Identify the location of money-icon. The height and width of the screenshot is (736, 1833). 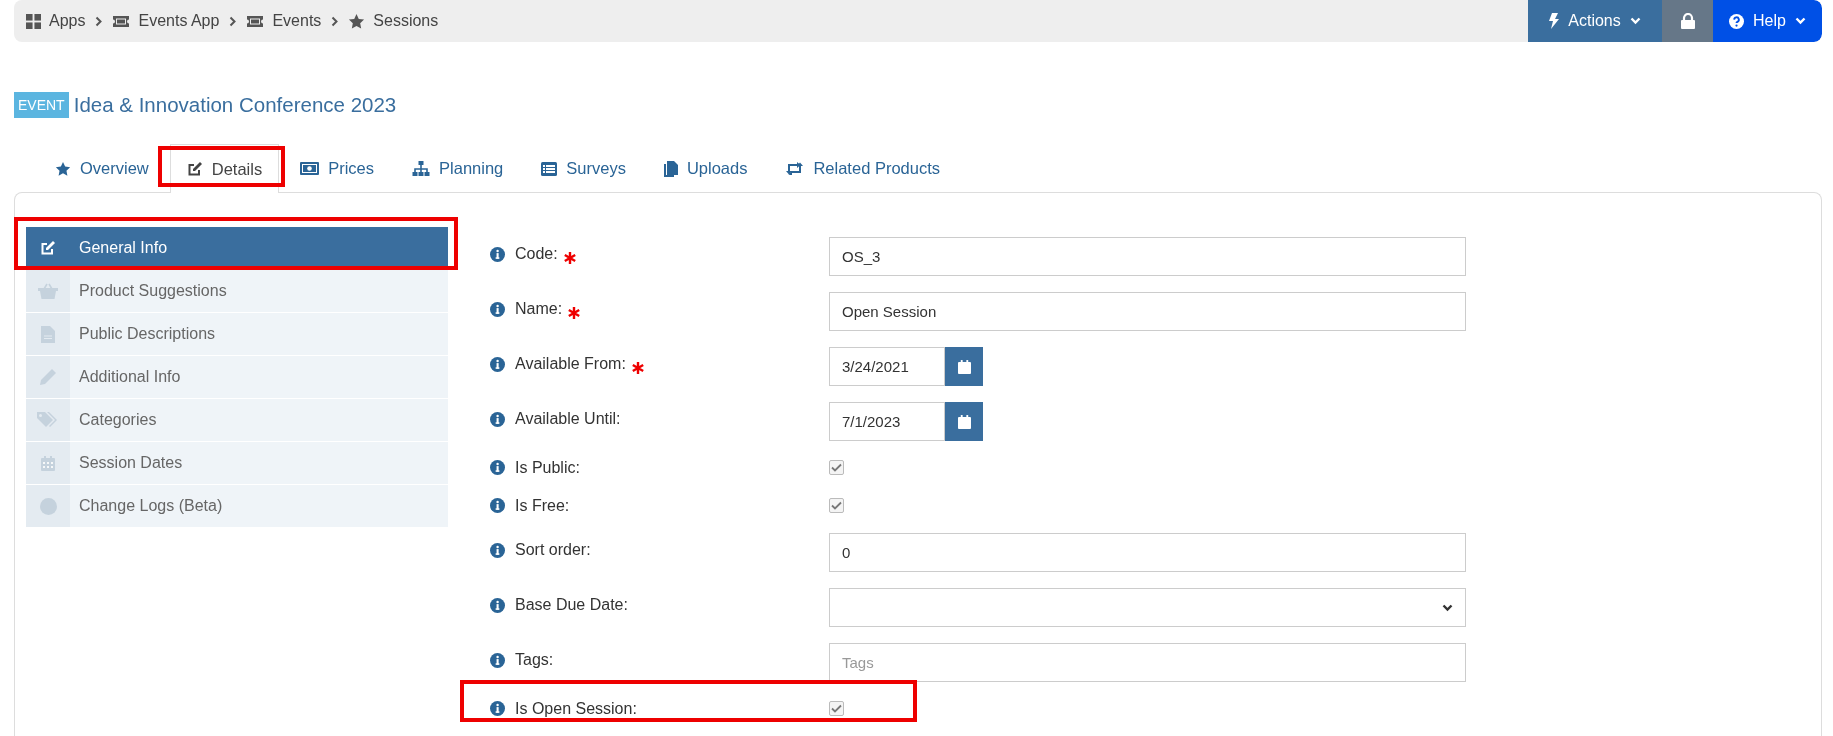
(310, 168).